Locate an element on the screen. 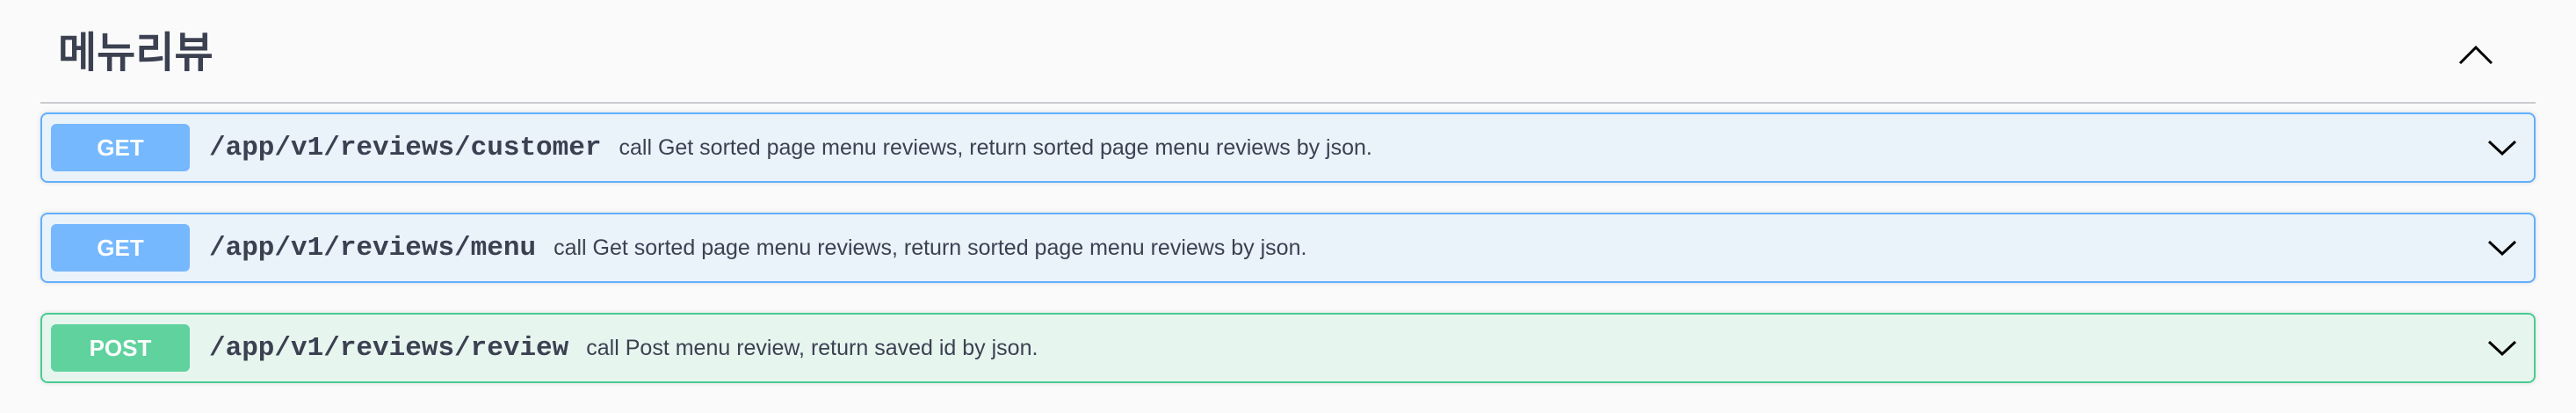  operation-path: /app/v1/reviews/menu is located at coordinates (373, 248).